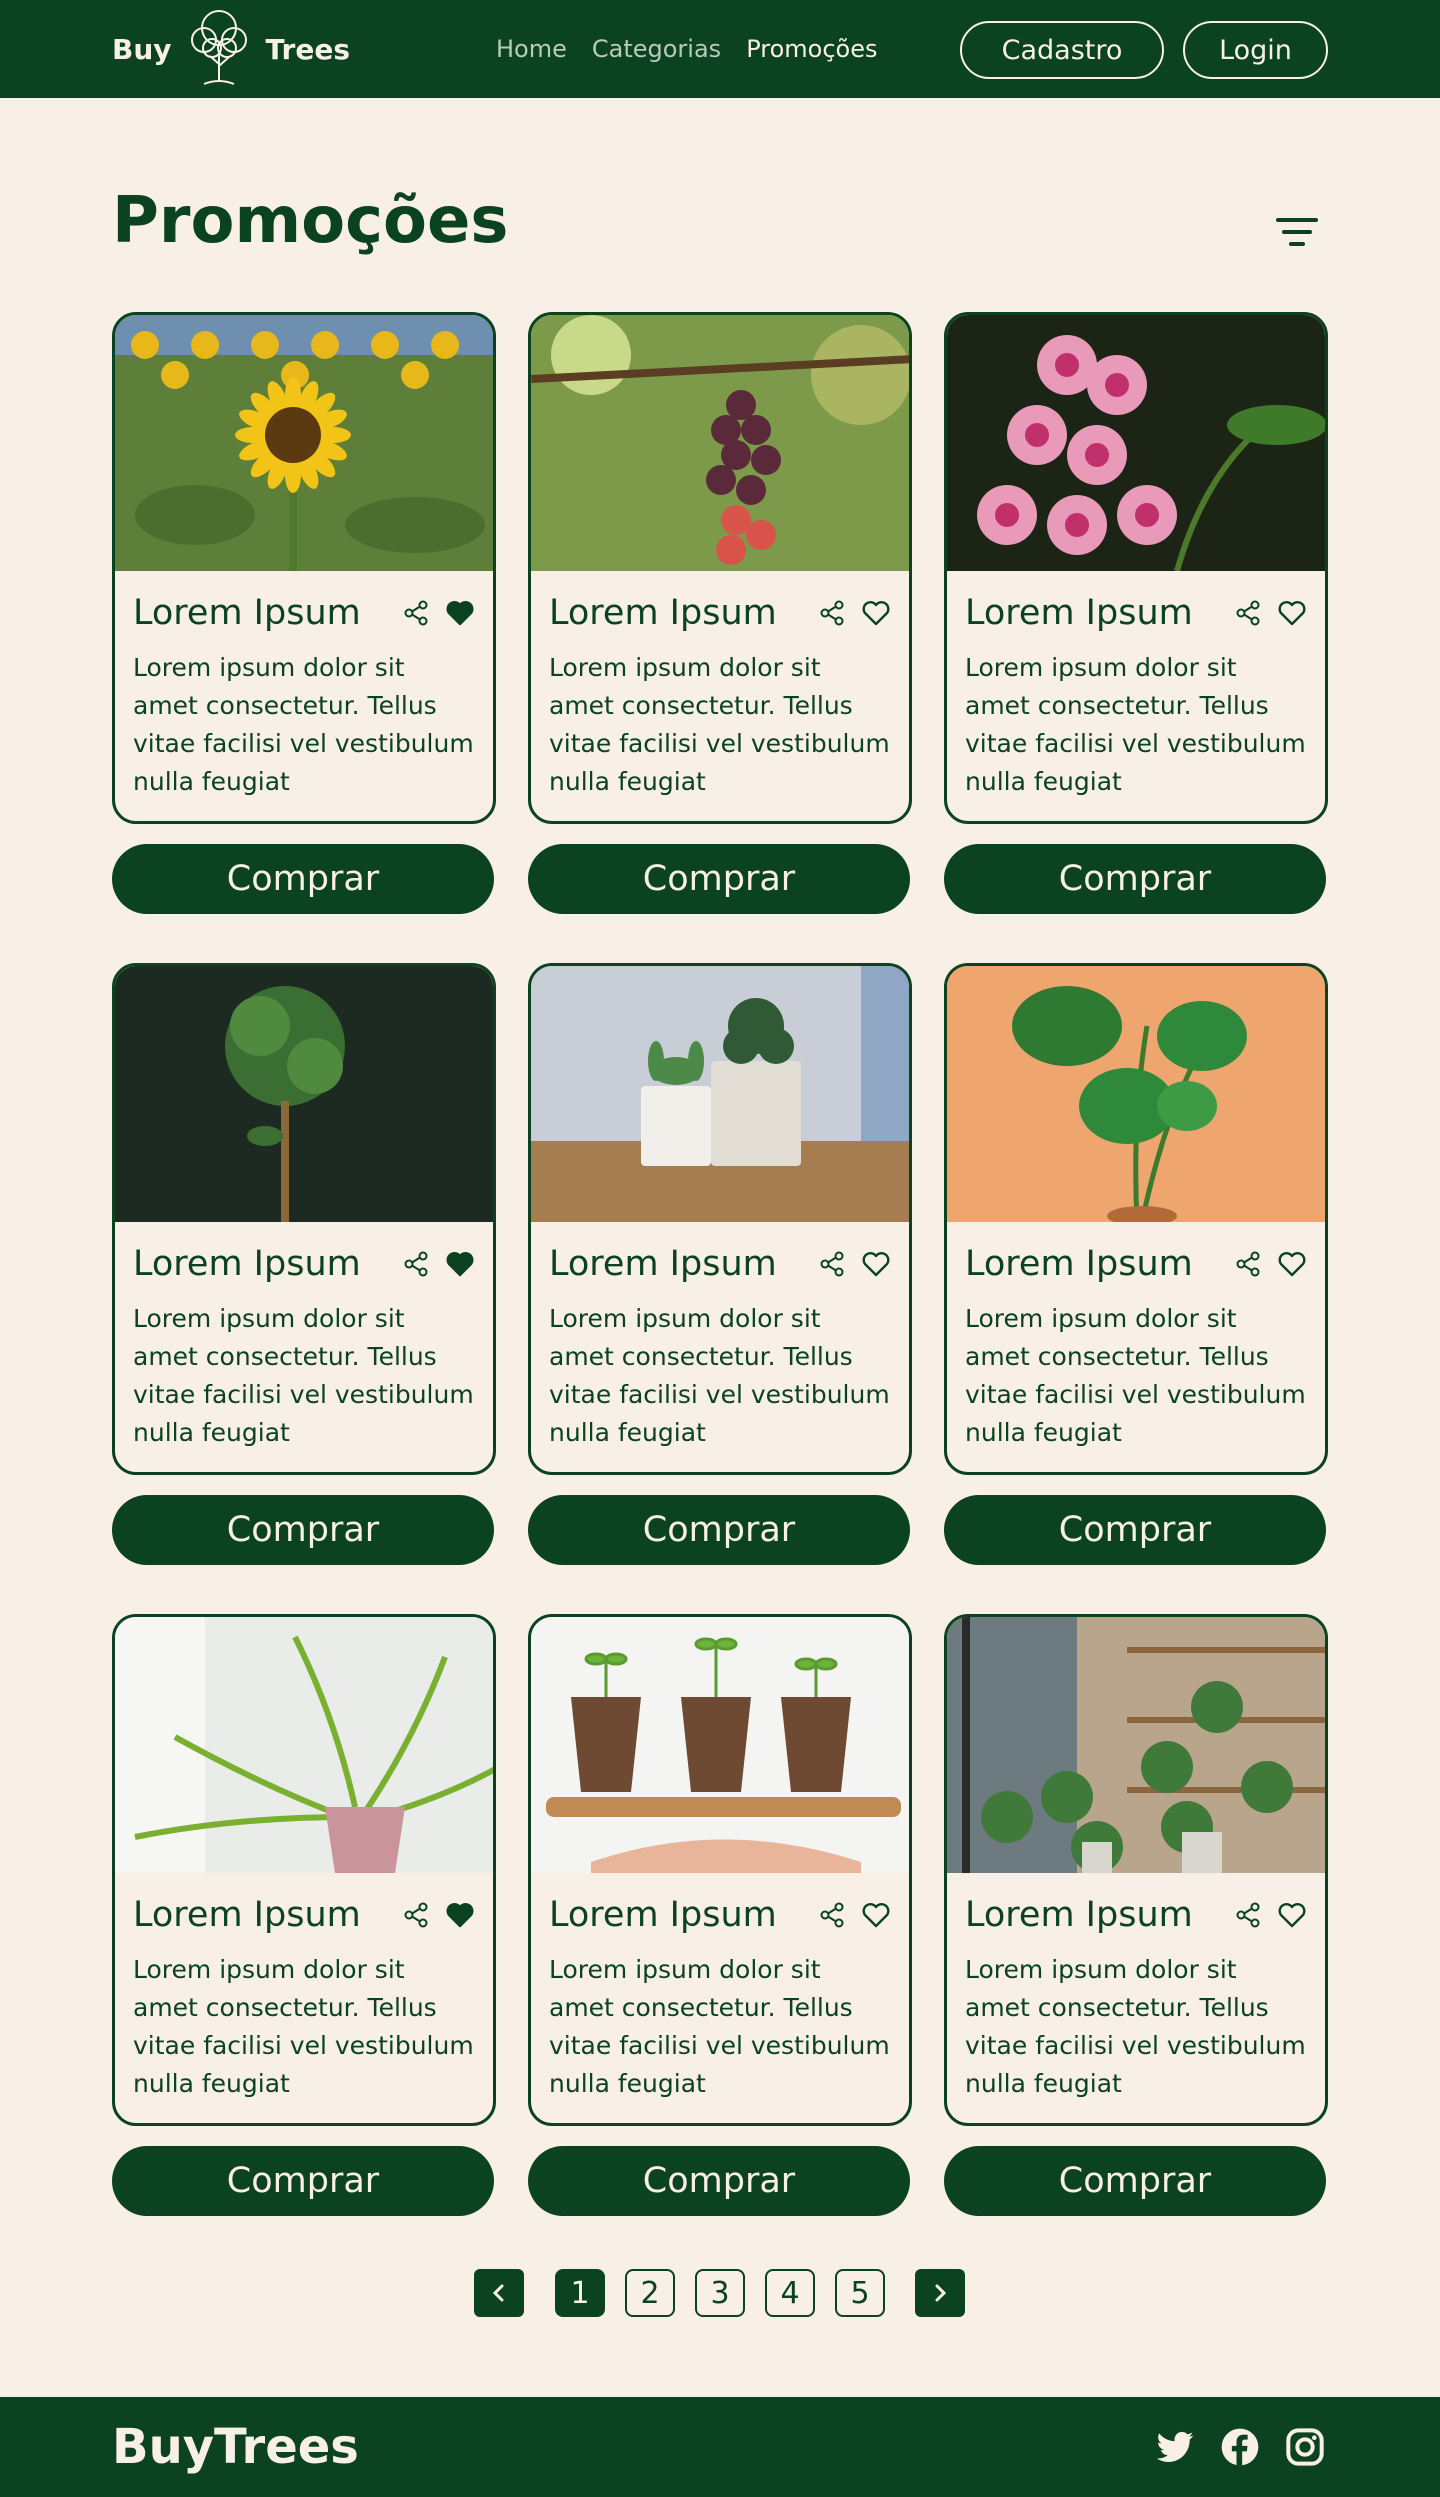 This screenshot has height=2497, width=1440. What do you see at coordinates (531, 49) in the screenshot?
I see `nav-home: Home` at bounding box center [531, 49].